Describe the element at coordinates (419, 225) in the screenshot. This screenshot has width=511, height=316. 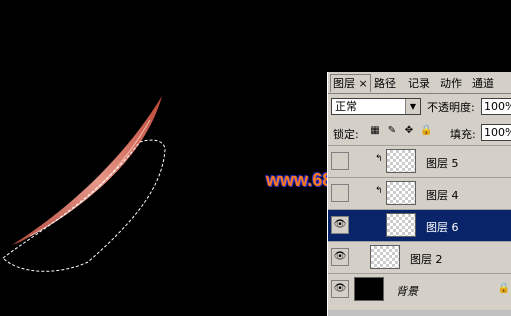
I see `layer-row-selected: 👁 图层 6` at that location.